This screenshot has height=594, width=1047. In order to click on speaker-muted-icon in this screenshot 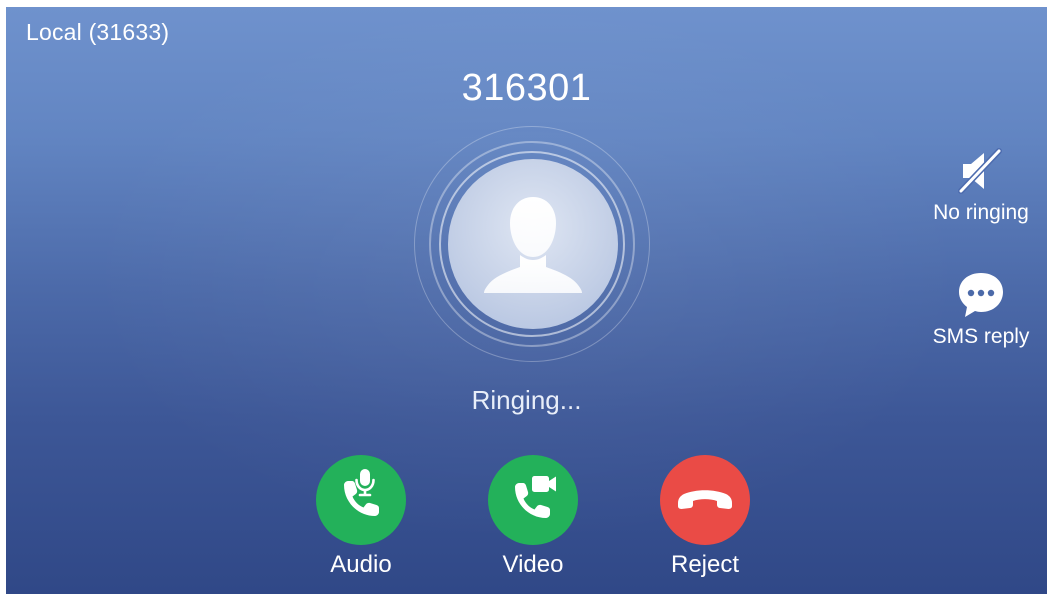, I will do `click(981, 171)`.